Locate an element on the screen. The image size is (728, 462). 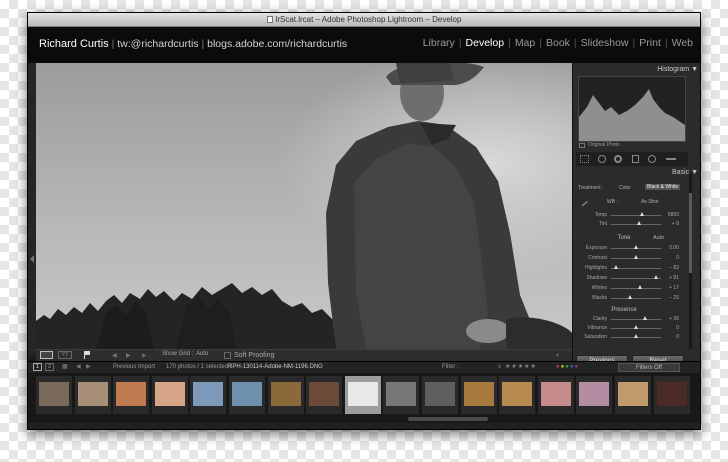
module-web: Web is located at coordinates (682, 43).